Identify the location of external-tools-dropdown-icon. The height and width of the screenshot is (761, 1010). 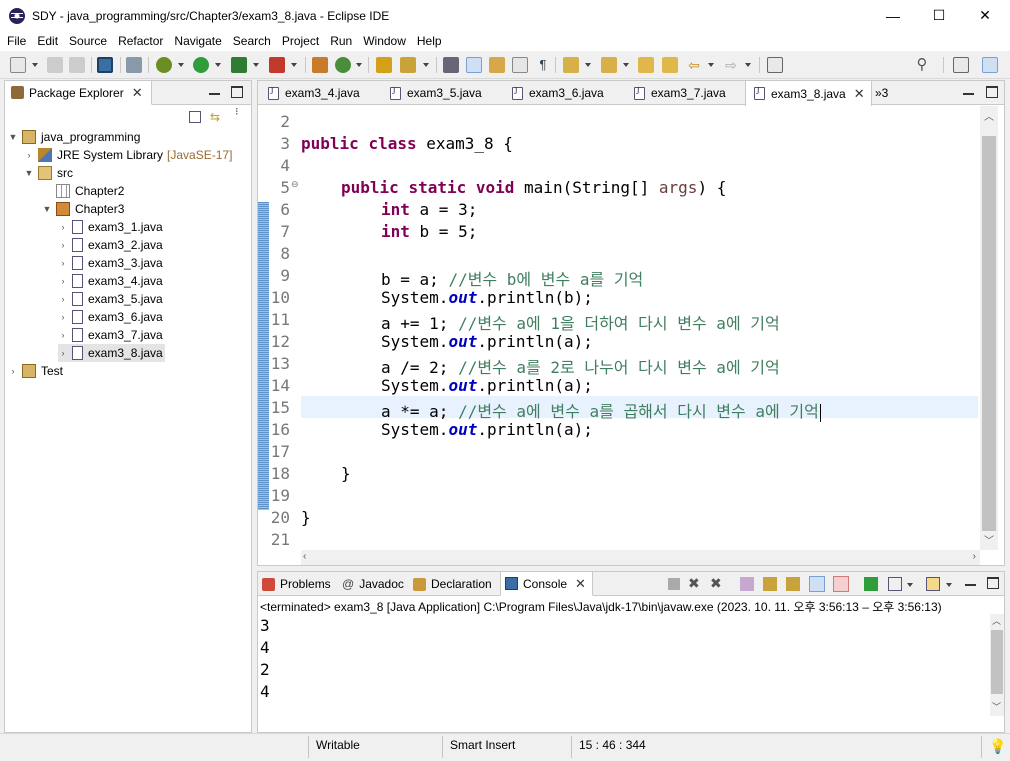
(294, 65).